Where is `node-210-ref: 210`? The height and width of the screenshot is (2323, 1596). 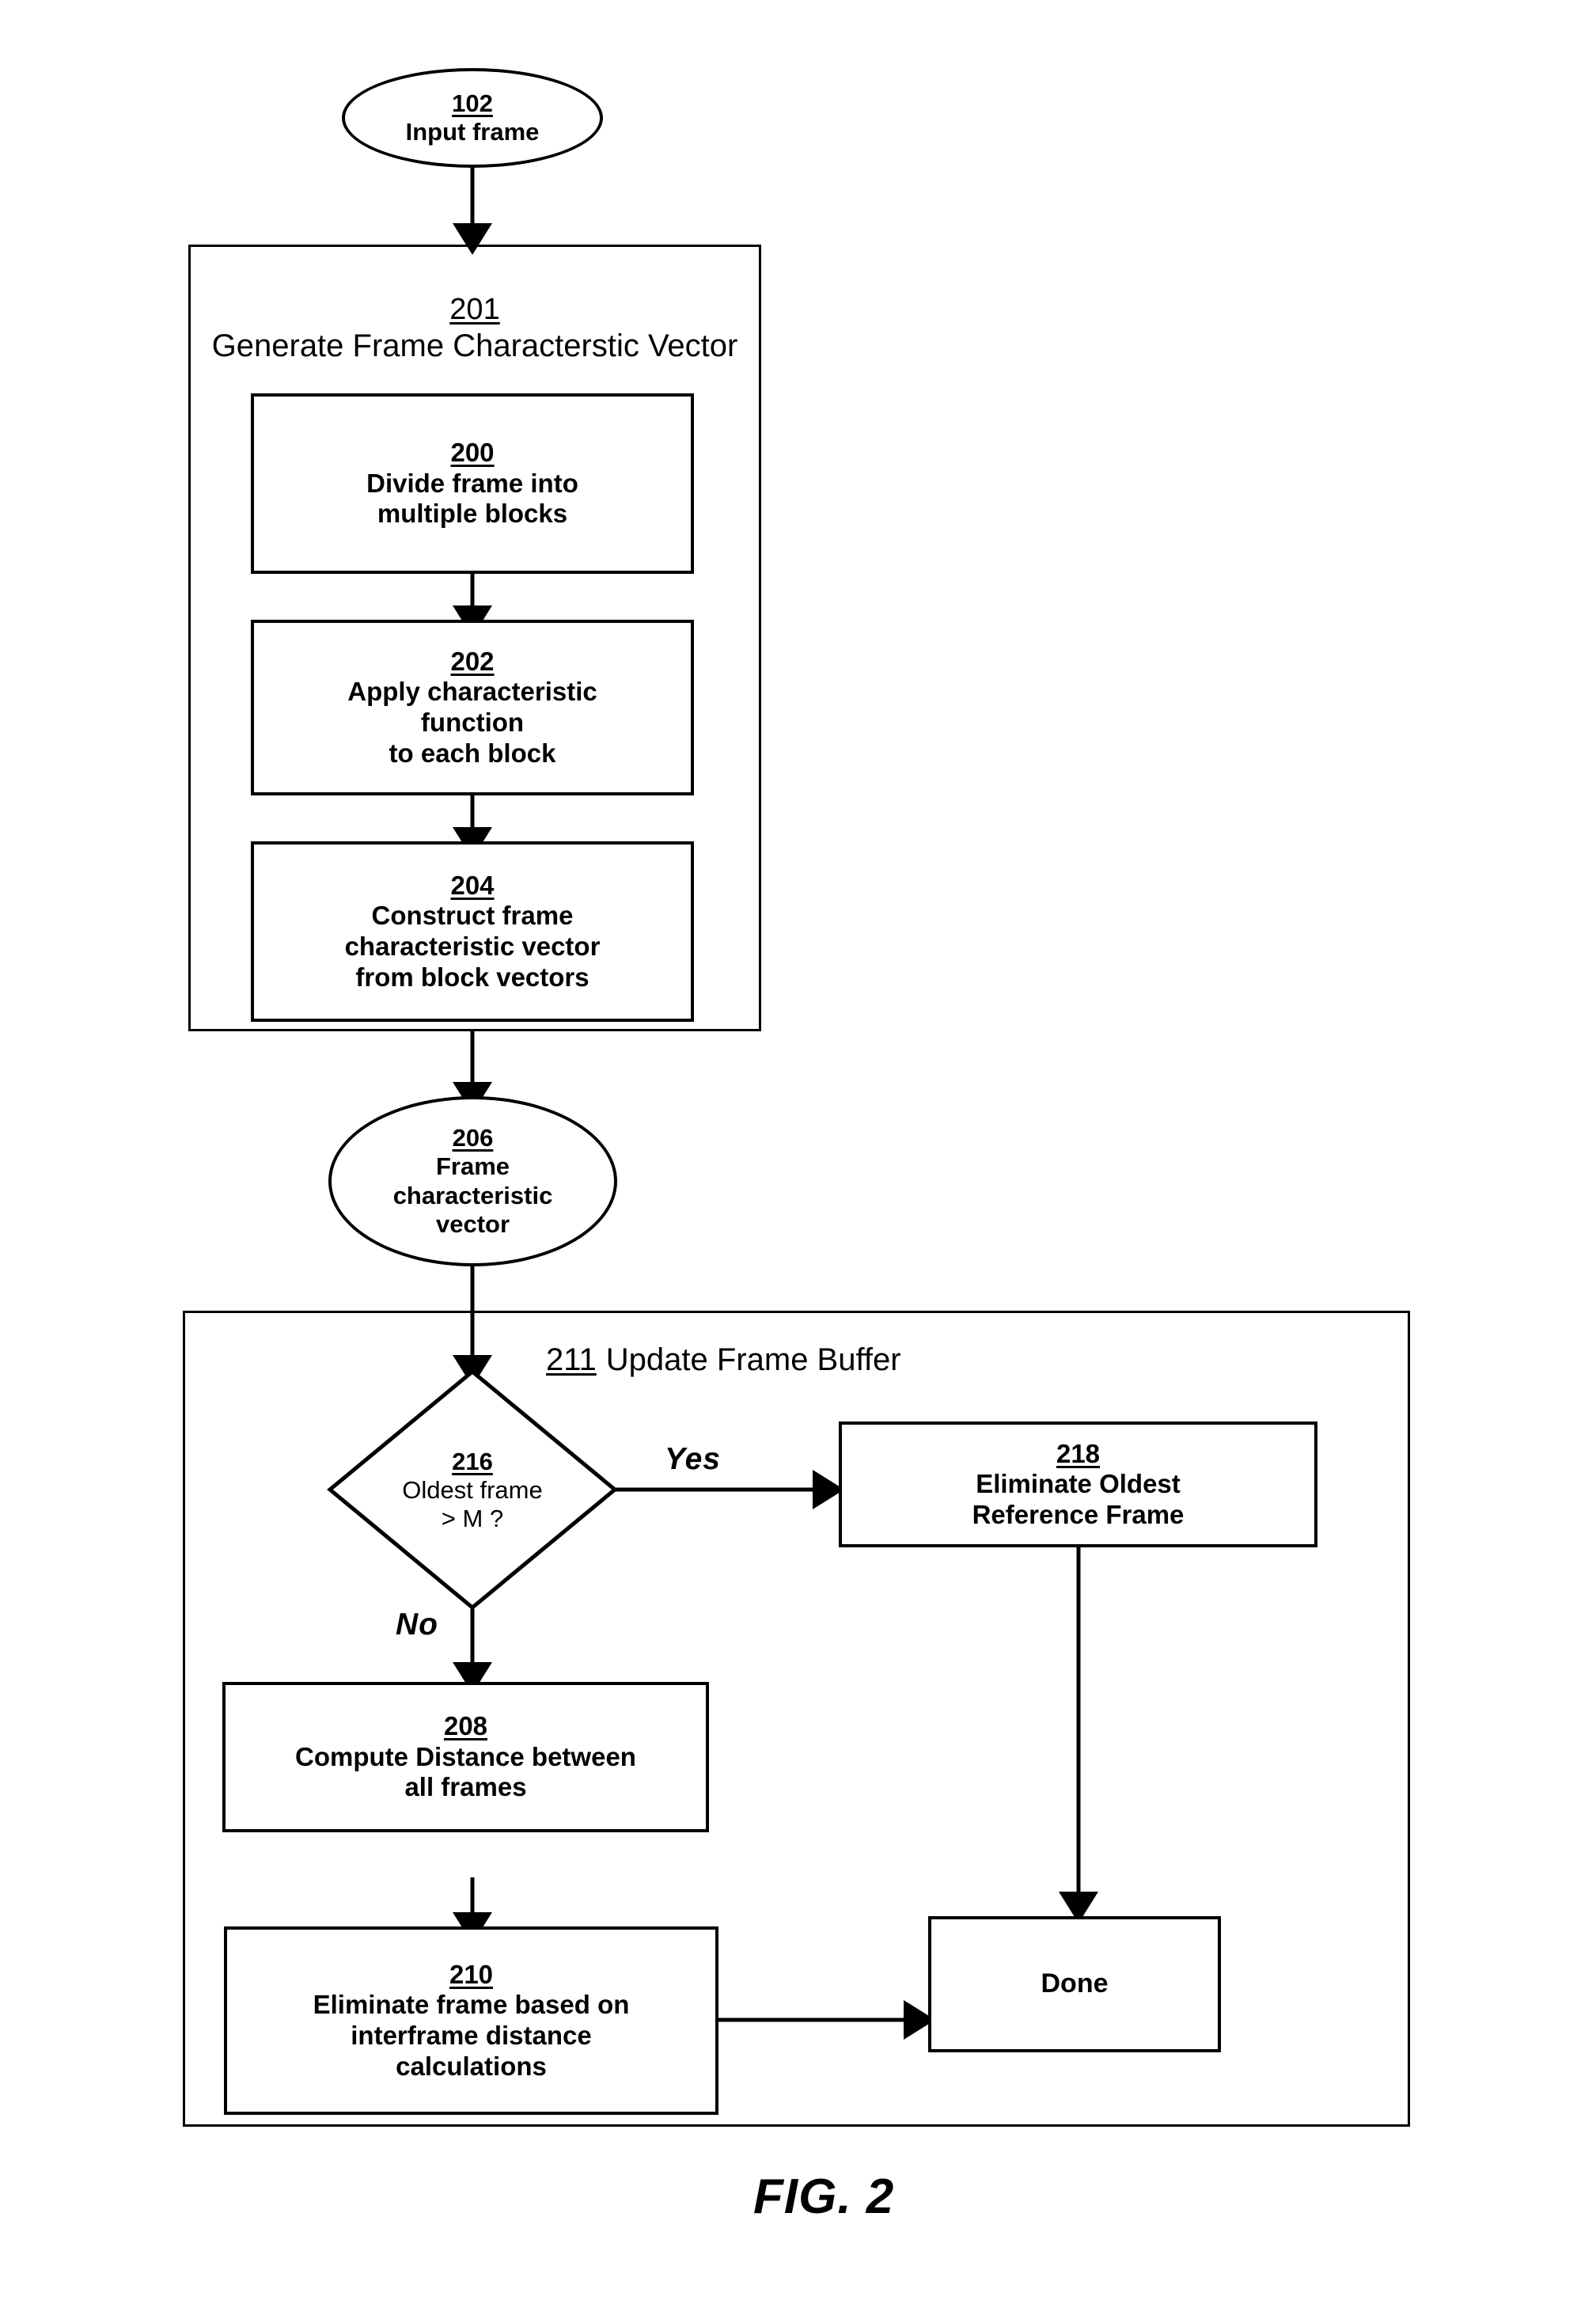 node-210-ref: 210 is located at coordinates (471, 1974).